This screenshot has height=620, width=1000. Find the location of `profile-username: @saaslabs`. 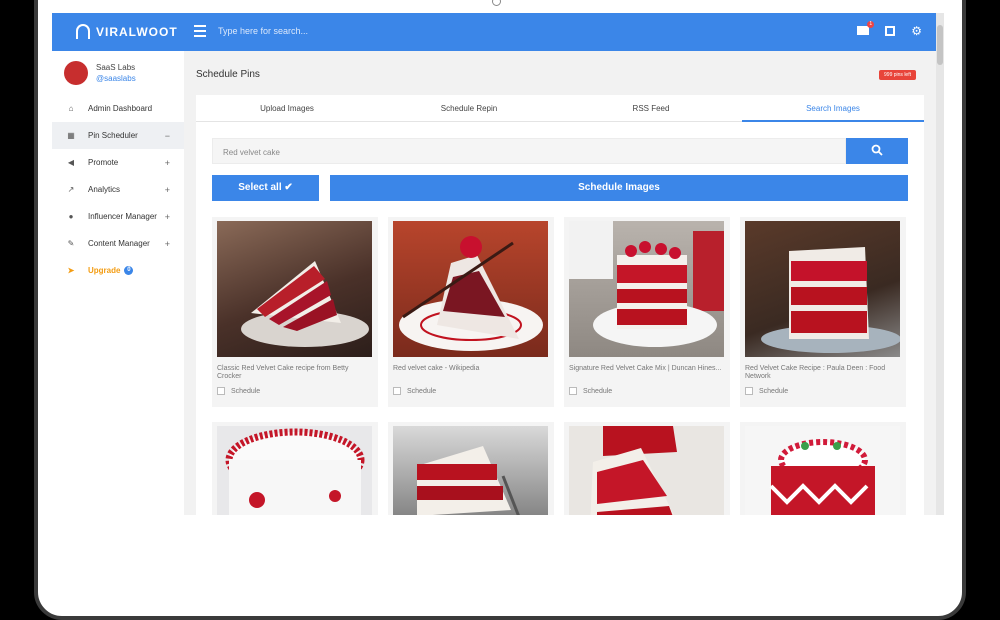

profile-username: @saaslabs is located at coordinates (116, 78).